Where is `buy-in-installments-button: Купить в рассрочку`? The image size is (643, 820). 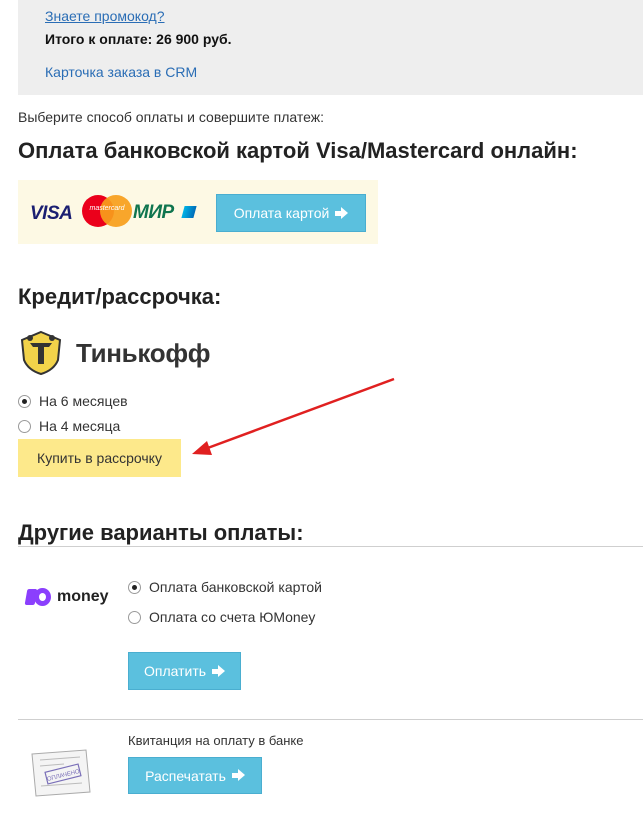
buy-in-installments-button: Купить в рассрочку is located at coordinates (99, 458).